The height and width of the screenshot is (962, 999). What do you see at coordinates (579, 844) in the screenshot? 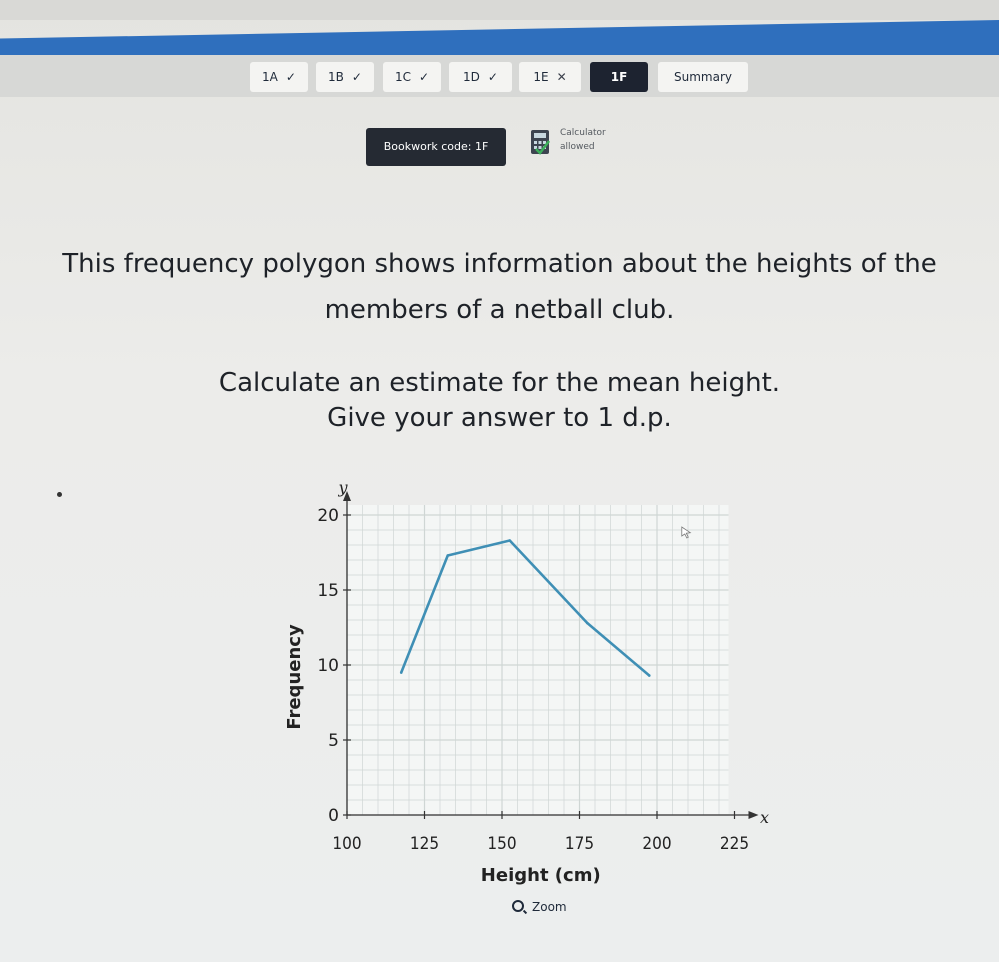
I see `x-tick-label: 175` at bounding box center [579, 844].